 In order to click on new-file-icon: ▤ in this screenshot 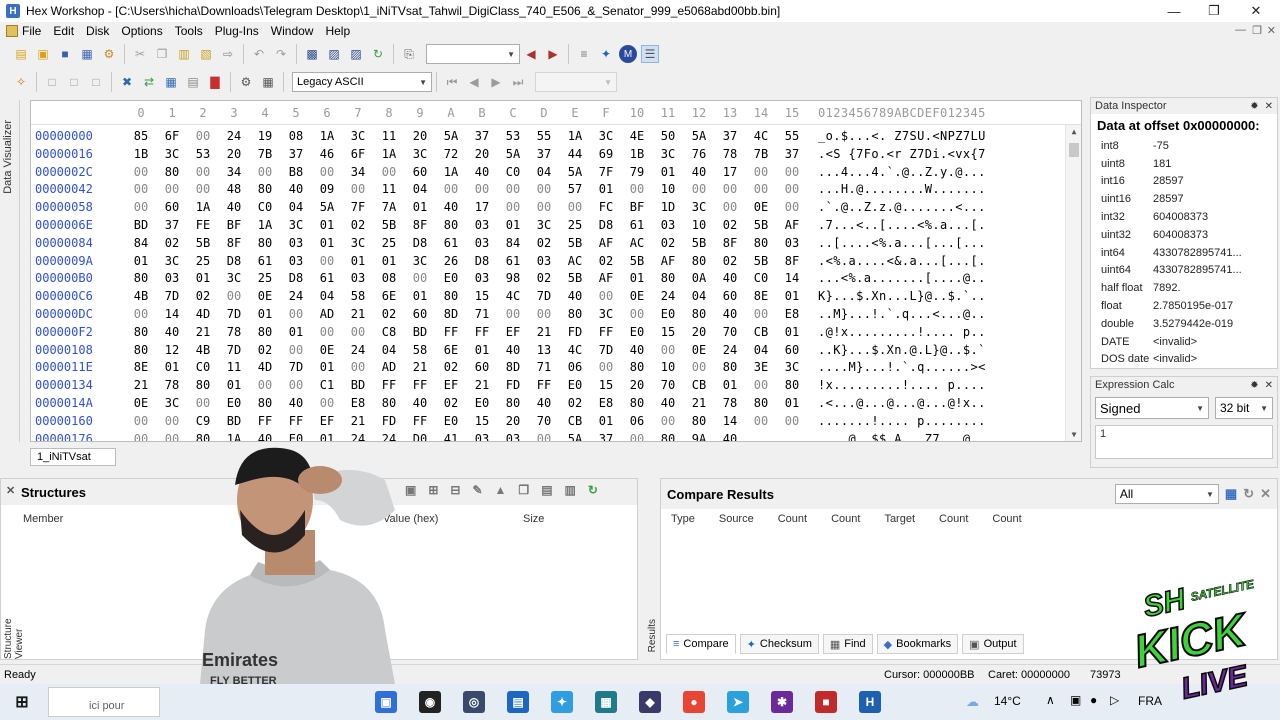, I will do `click(21, 54)`.